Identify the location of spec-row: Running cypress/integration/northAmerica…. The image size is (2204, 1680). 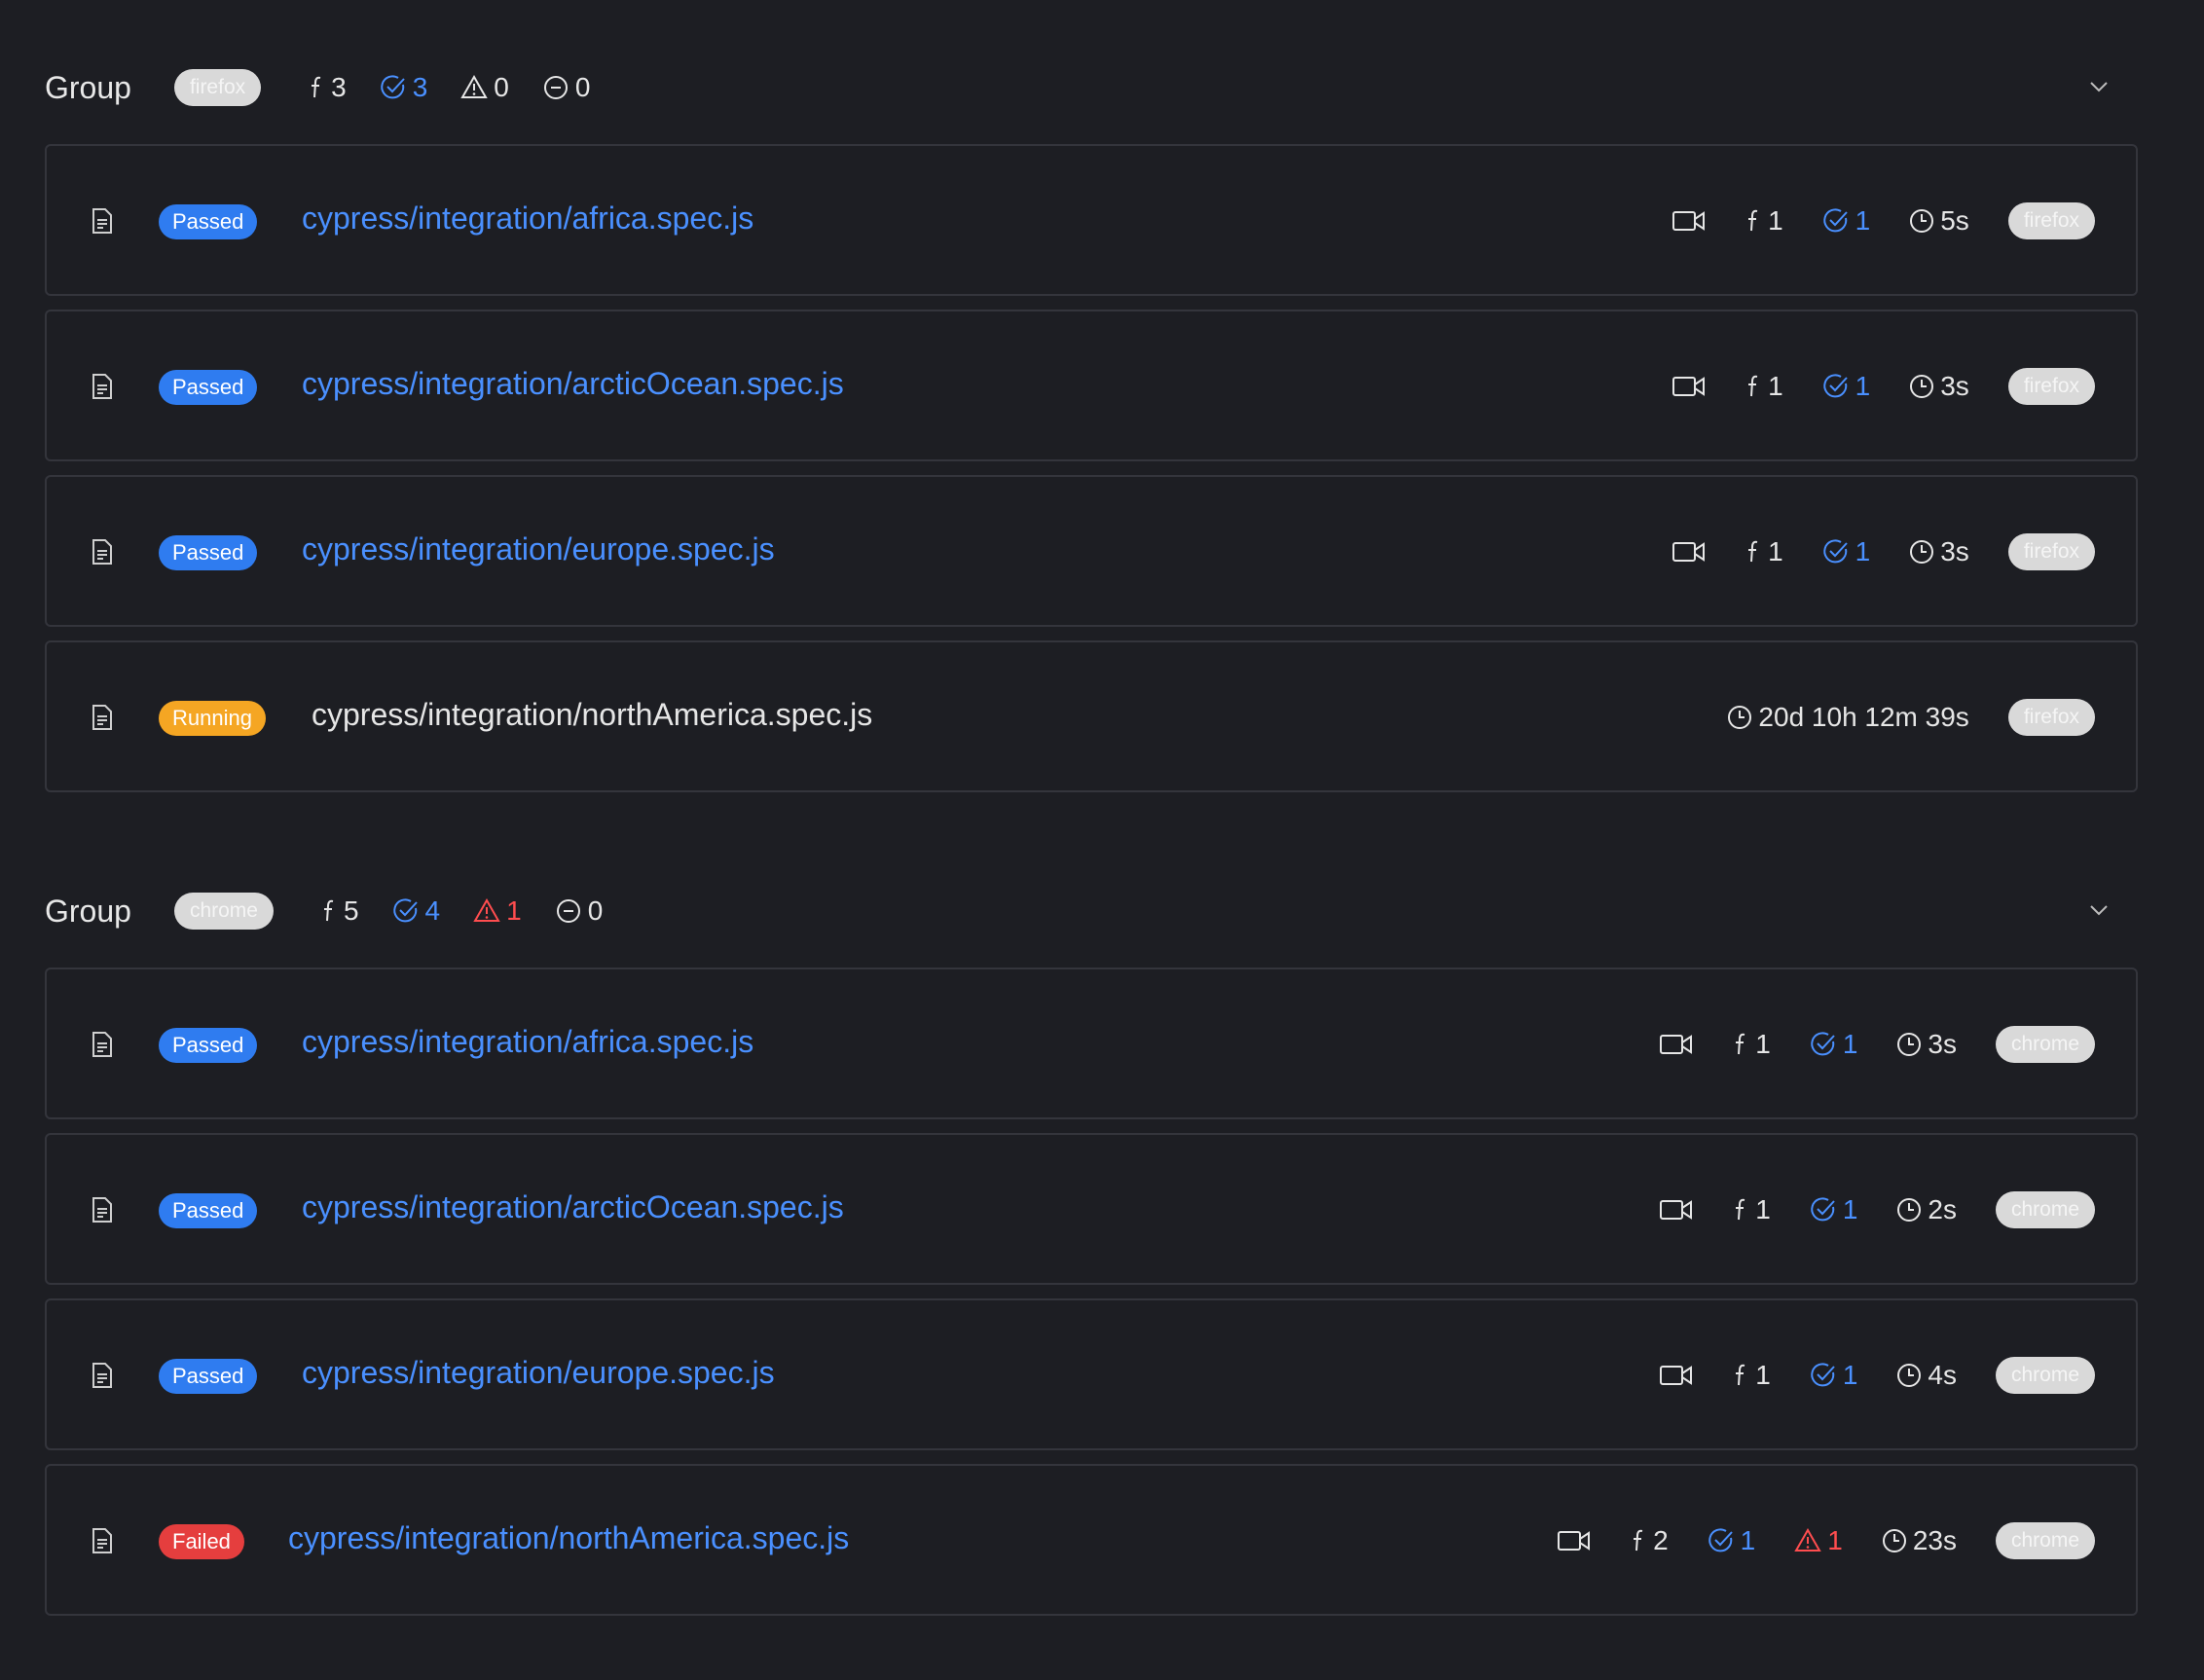
(1091, 716).